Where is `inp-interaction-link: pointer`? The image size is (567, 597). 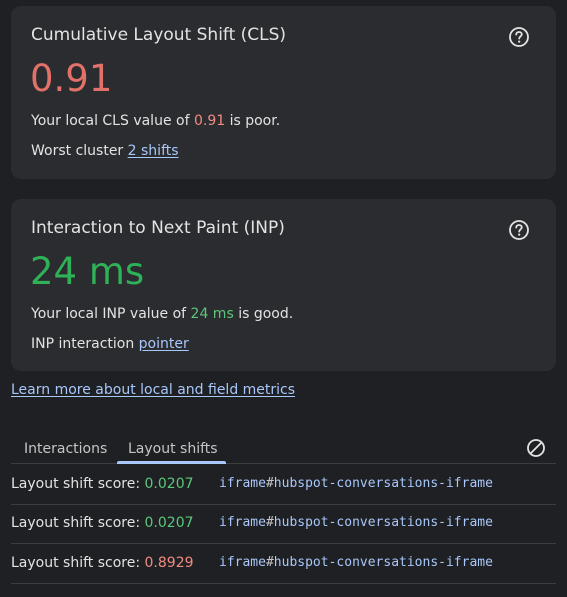
inp-interaction-link: pointer is located at coordinates (164, 344).